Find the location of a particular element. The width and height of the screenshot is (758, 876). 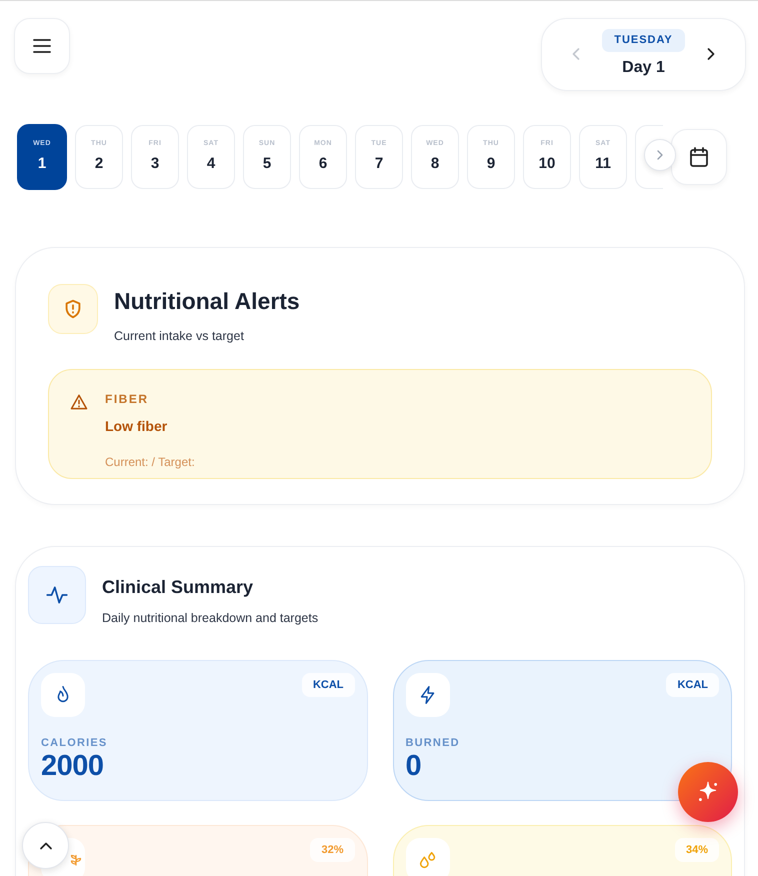

unit-tag: 32% is located at coordinates (332, 850).